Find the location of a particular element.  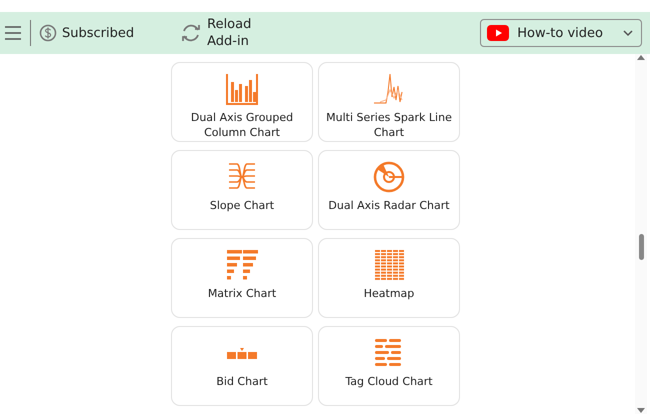

chart-type-card: Matrix Chart is located at coordinates (242, 278).